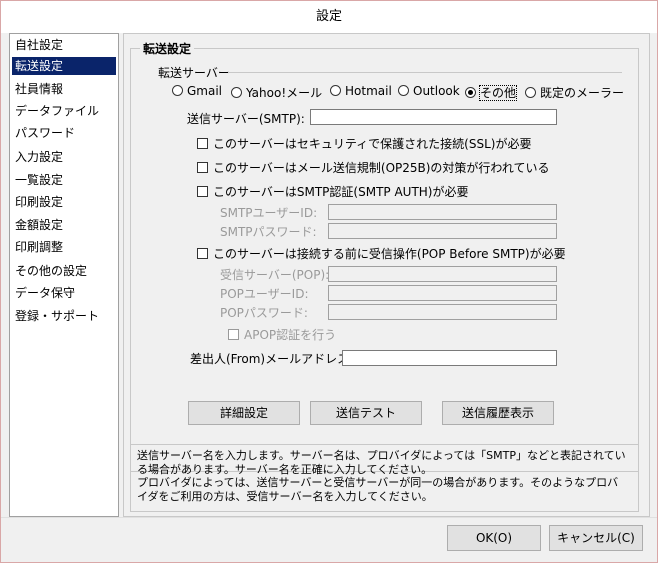 The image size is (658, 563). I want to click on smtp-auth-checkbox: このサーバーはSMTP認証(SMTP AUTH)が必要, so click(332, 191).